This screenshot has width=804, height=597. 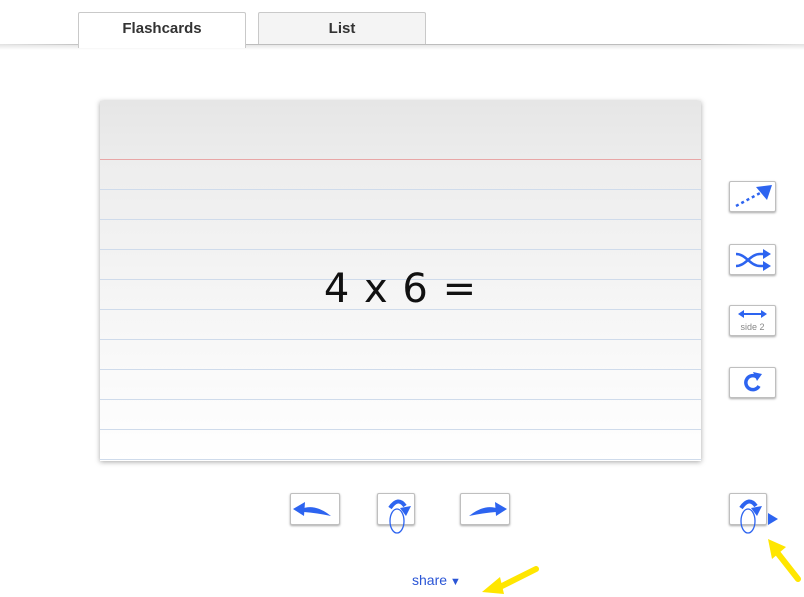 I want to click on flip-and-next-button, so click(x=753, y=513).